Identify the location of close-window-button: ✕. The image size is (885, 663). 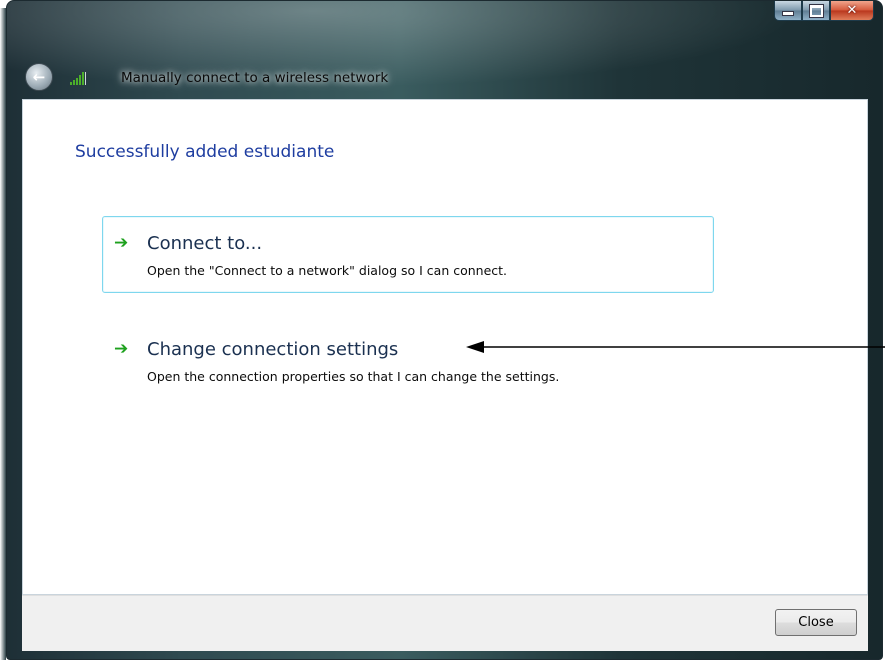
(852, 11).